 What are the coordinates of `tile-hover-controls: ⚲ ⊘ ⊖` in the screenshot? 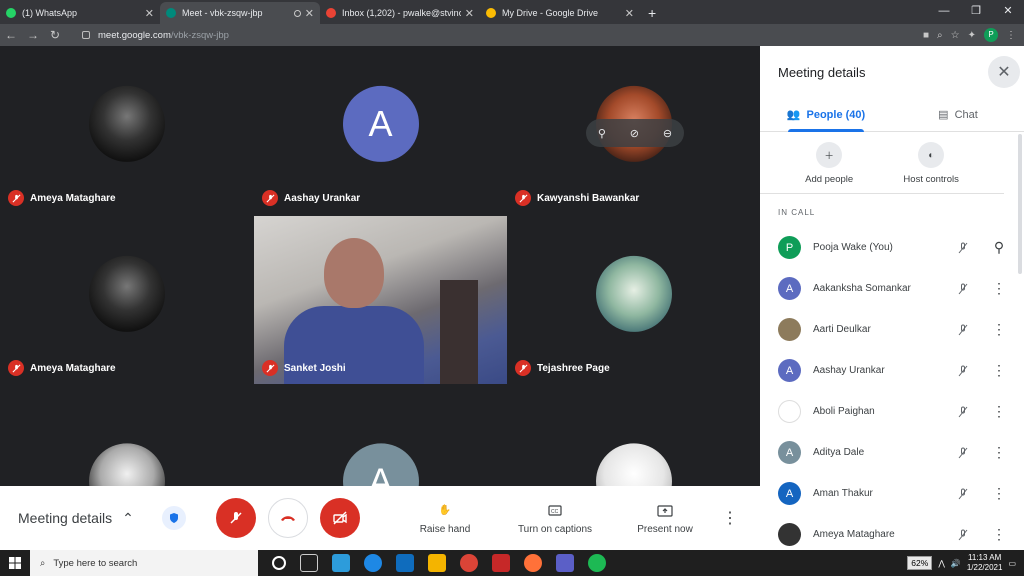 It's located at (635, 133).